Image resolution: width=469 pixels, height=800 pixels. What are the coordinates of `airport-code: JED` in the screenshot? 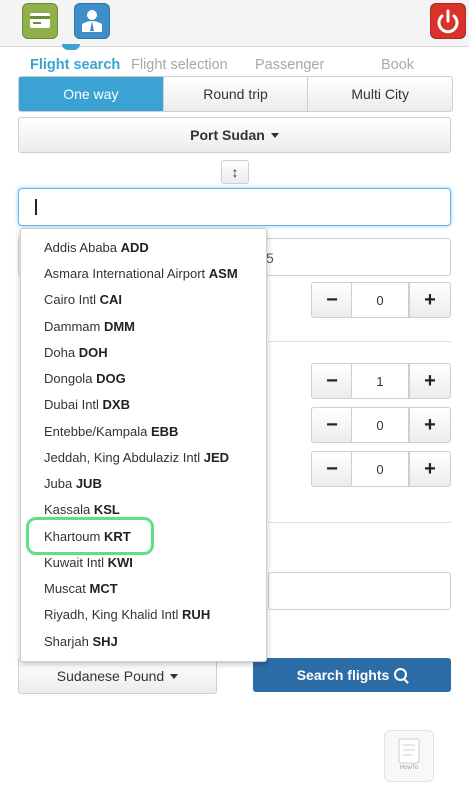 It's located at (216, 457).